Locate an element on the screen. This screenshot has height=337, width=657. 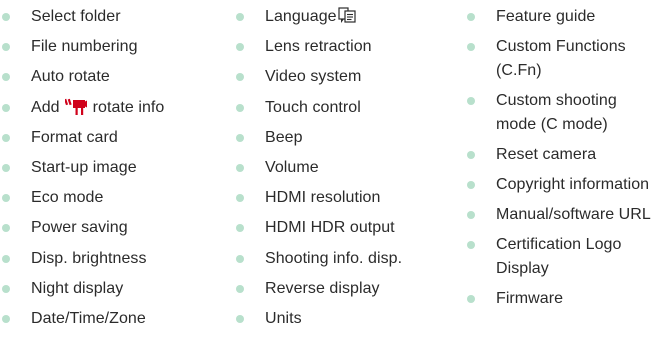
list-item: Volume is located at coordinates (344, 171).